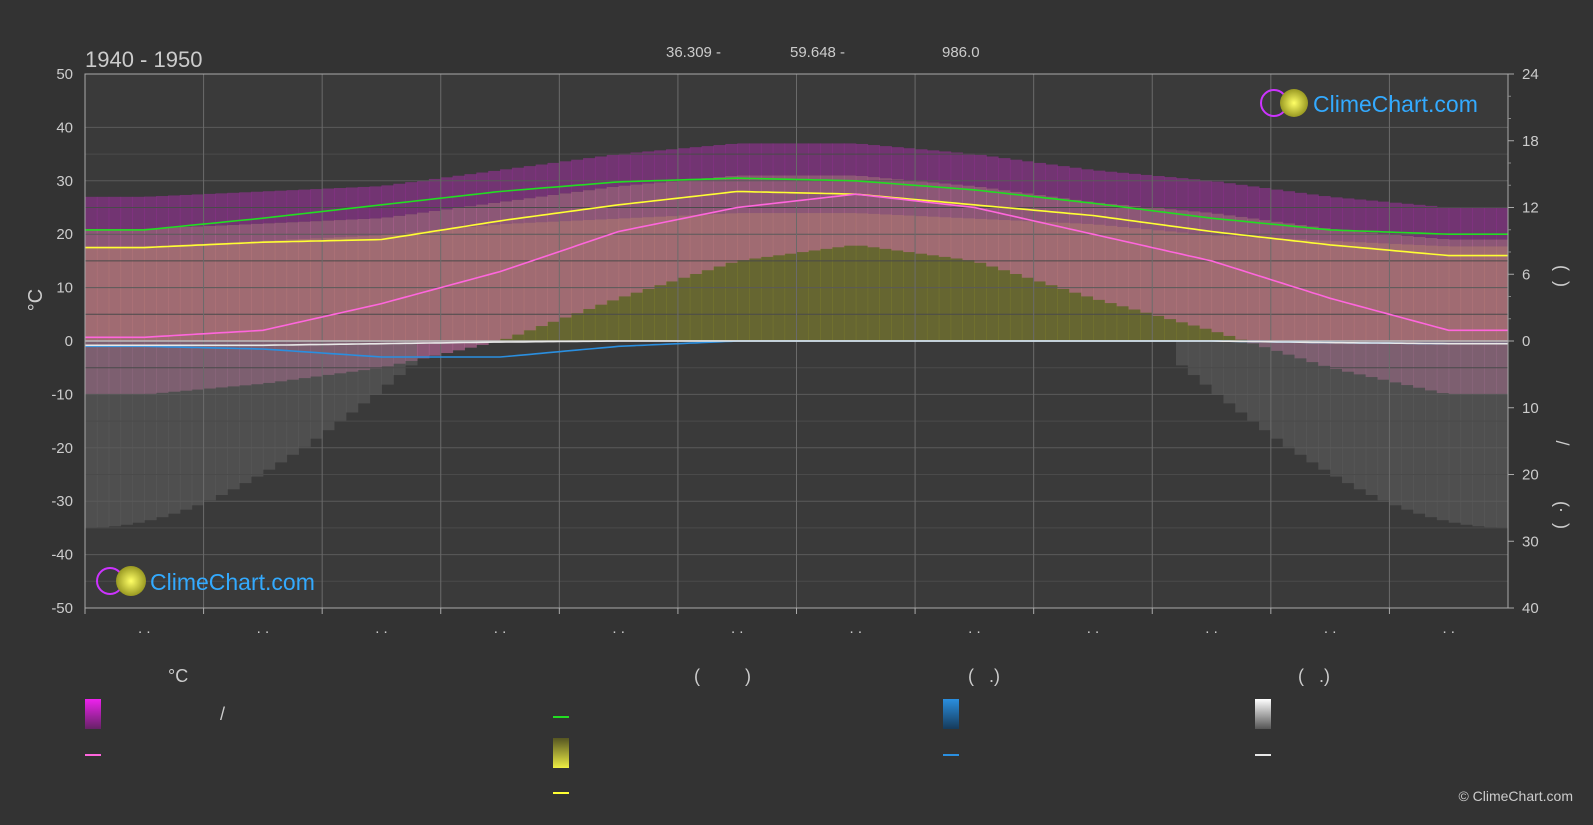 Image resolution: width=1593 pixels, height=825 pixels. I want to click on legend-label-temperature-range: /, so click(223, 714).